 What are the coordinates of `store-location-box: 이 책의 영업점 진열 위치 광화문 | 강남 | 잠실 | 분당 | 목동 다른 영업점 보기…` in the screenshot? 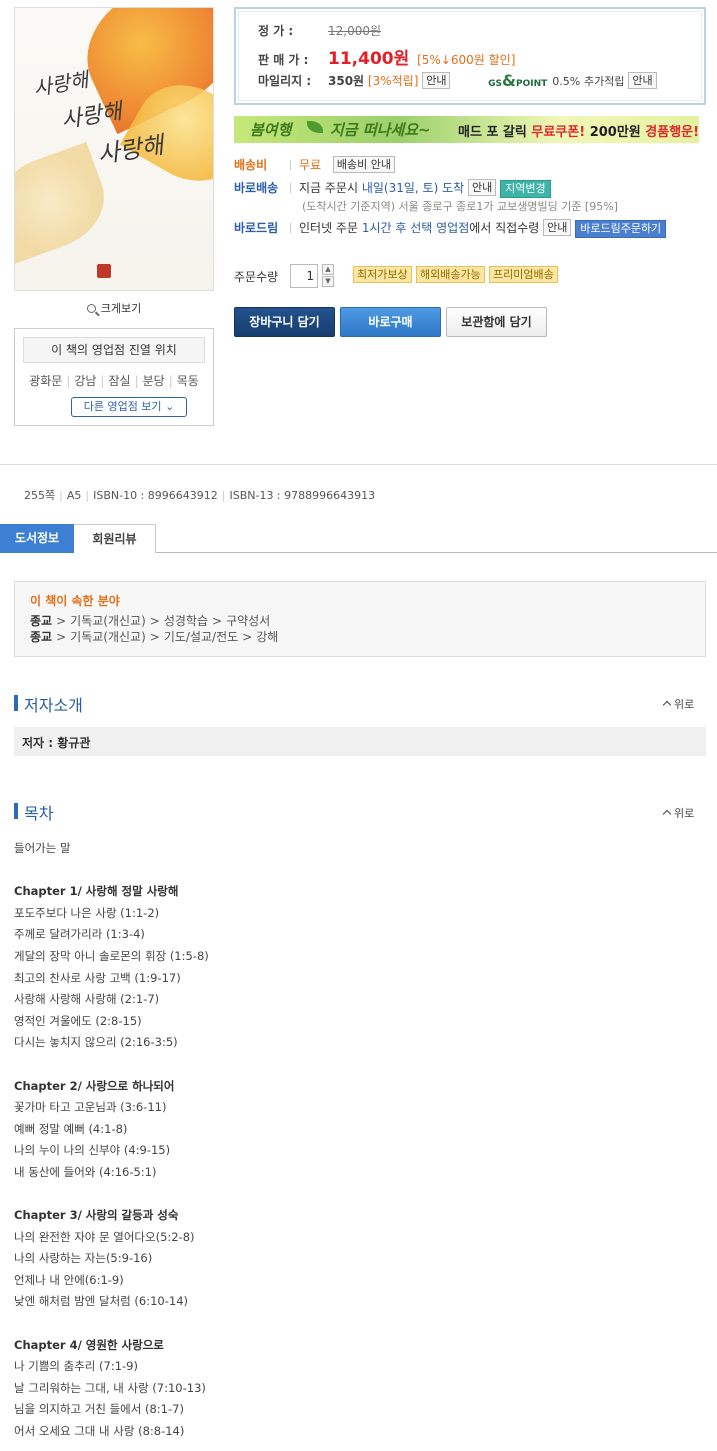 It's located at (114, 377).